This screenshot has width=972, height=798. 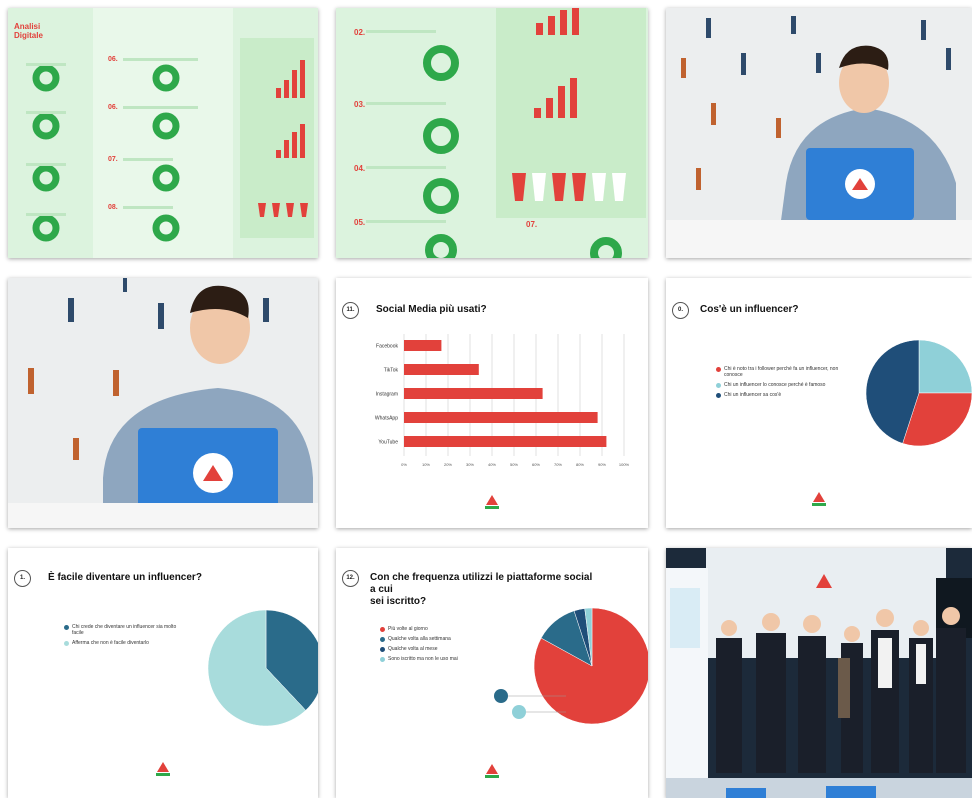 What do you see at coordinates (391, 371) in the screenshot?
I see `category-label: TikTok` at bounding box center [391, 371].